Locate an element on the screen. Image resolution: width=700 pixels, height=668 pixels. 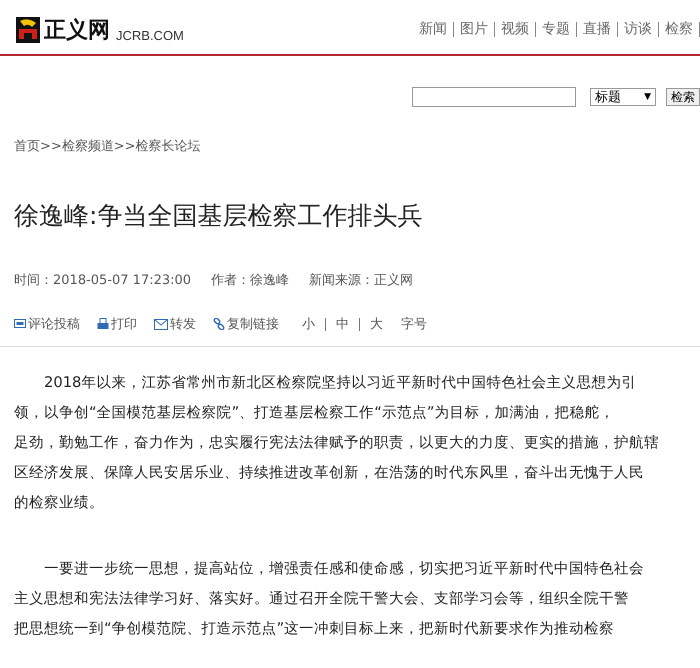
nav-link: 新闻 is located at coordinates (433, 29).